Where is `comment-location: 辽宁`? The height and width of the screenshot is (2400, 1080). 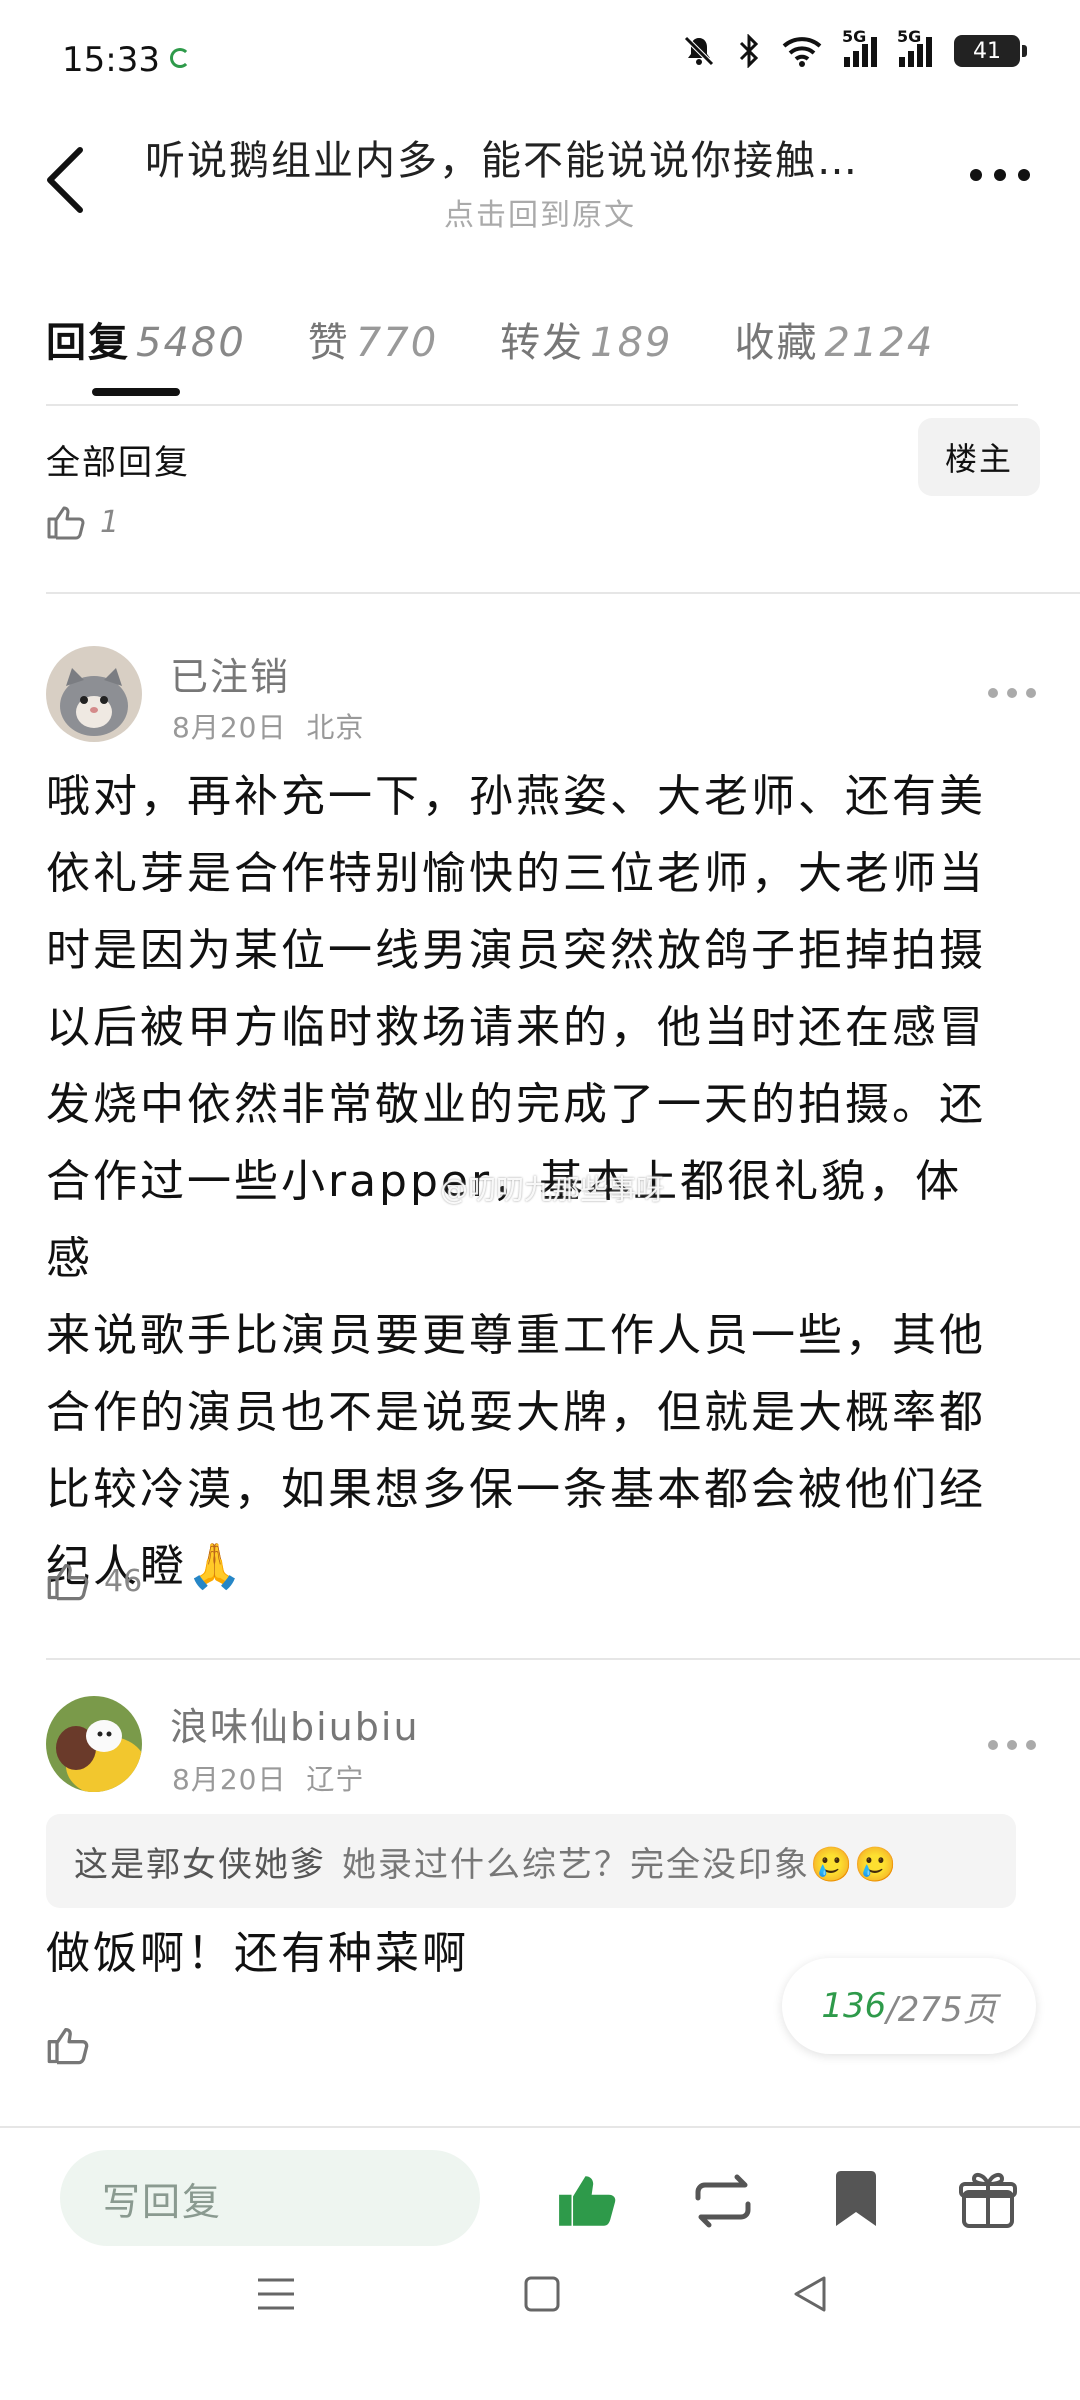
comment-location: 辽宁 is located at coordinates (335, 1779).